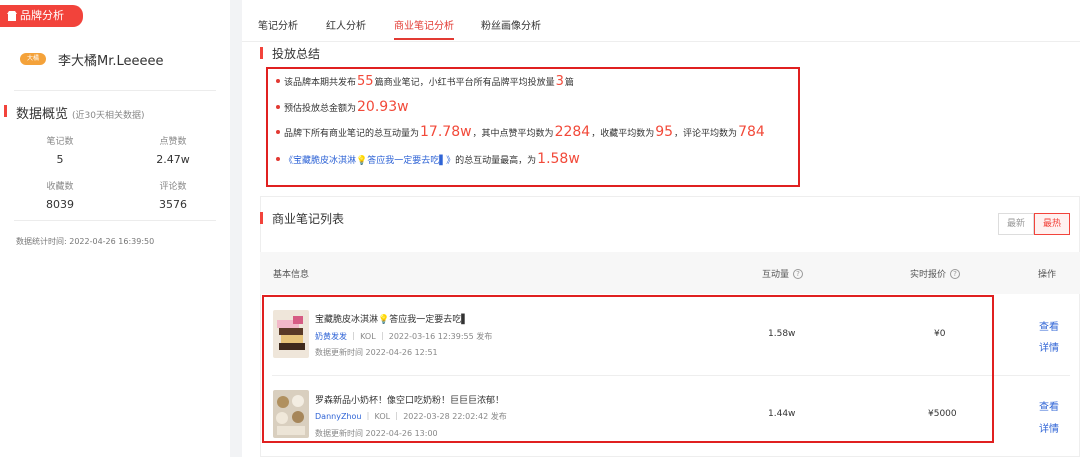  I want to click on summary-title: 投放总结, so click(290, 53).